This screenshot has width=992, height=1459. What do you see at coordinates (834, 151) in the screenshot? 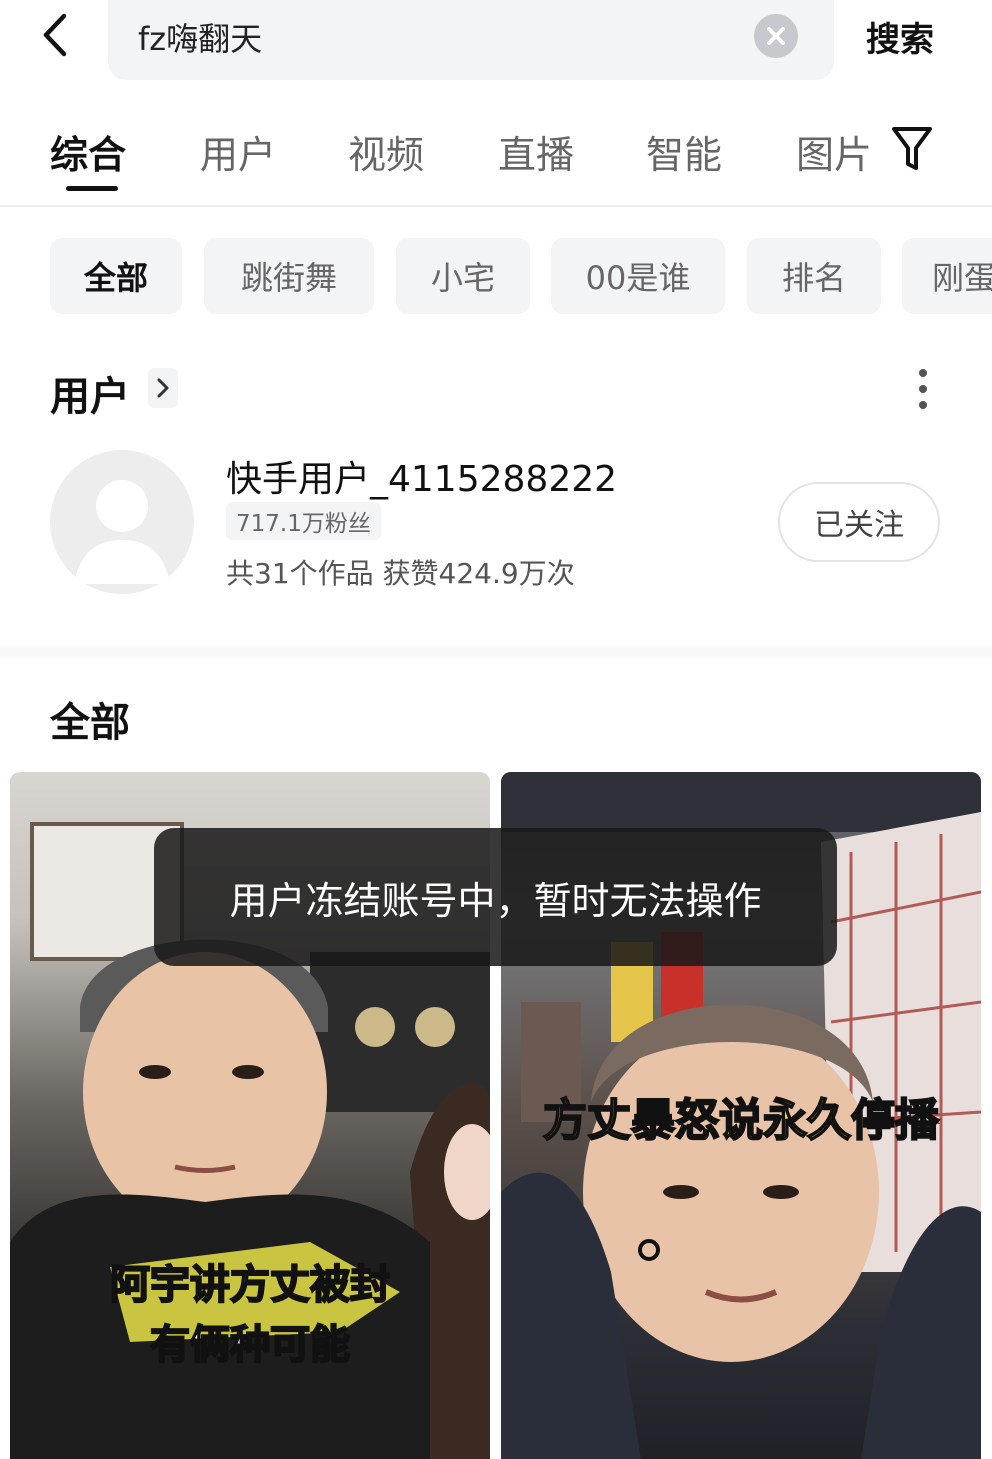
I see `tab-images: 图片` at bounding box center [834, 151].